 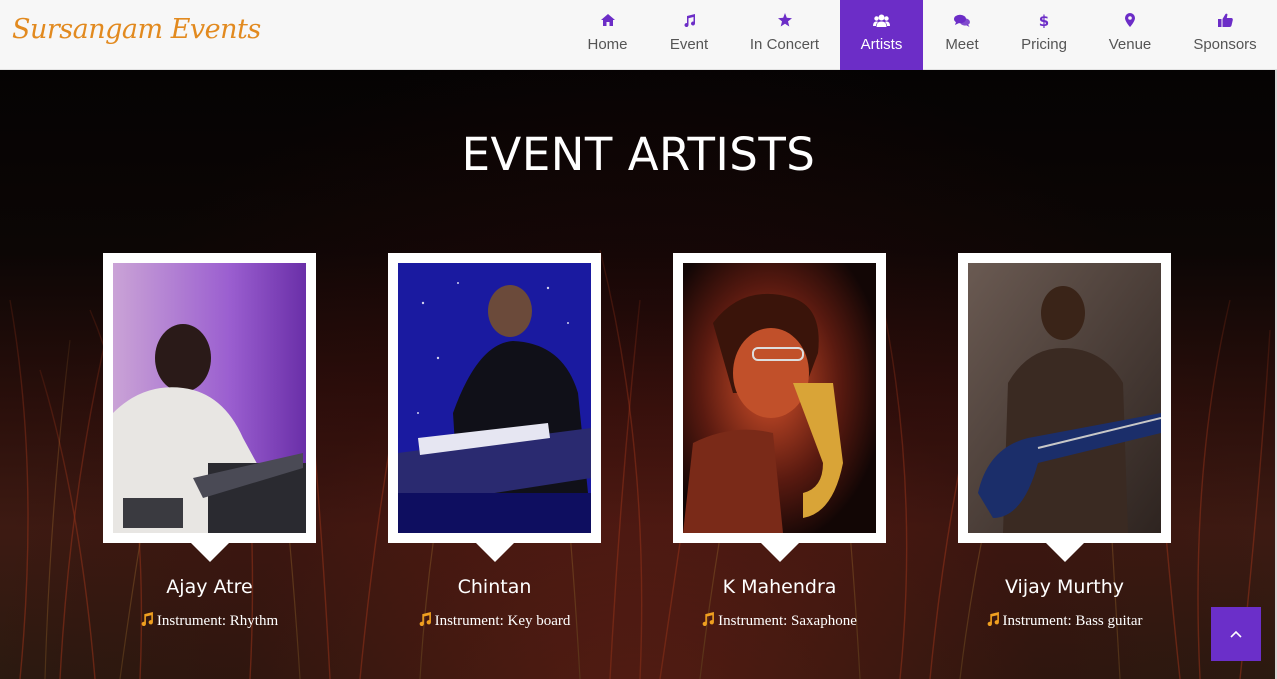 What do you see at coordinates (881, 44) in the screenshot?
I see `nav-label: Artists` at bounding box center [881, 44].